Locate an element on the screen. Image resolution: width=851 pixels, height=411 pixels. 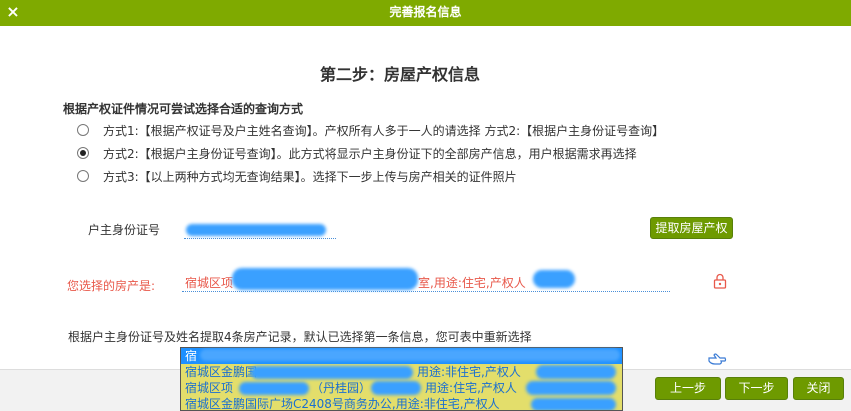
pointer-hand-icon is located at coordinates (717, 359).